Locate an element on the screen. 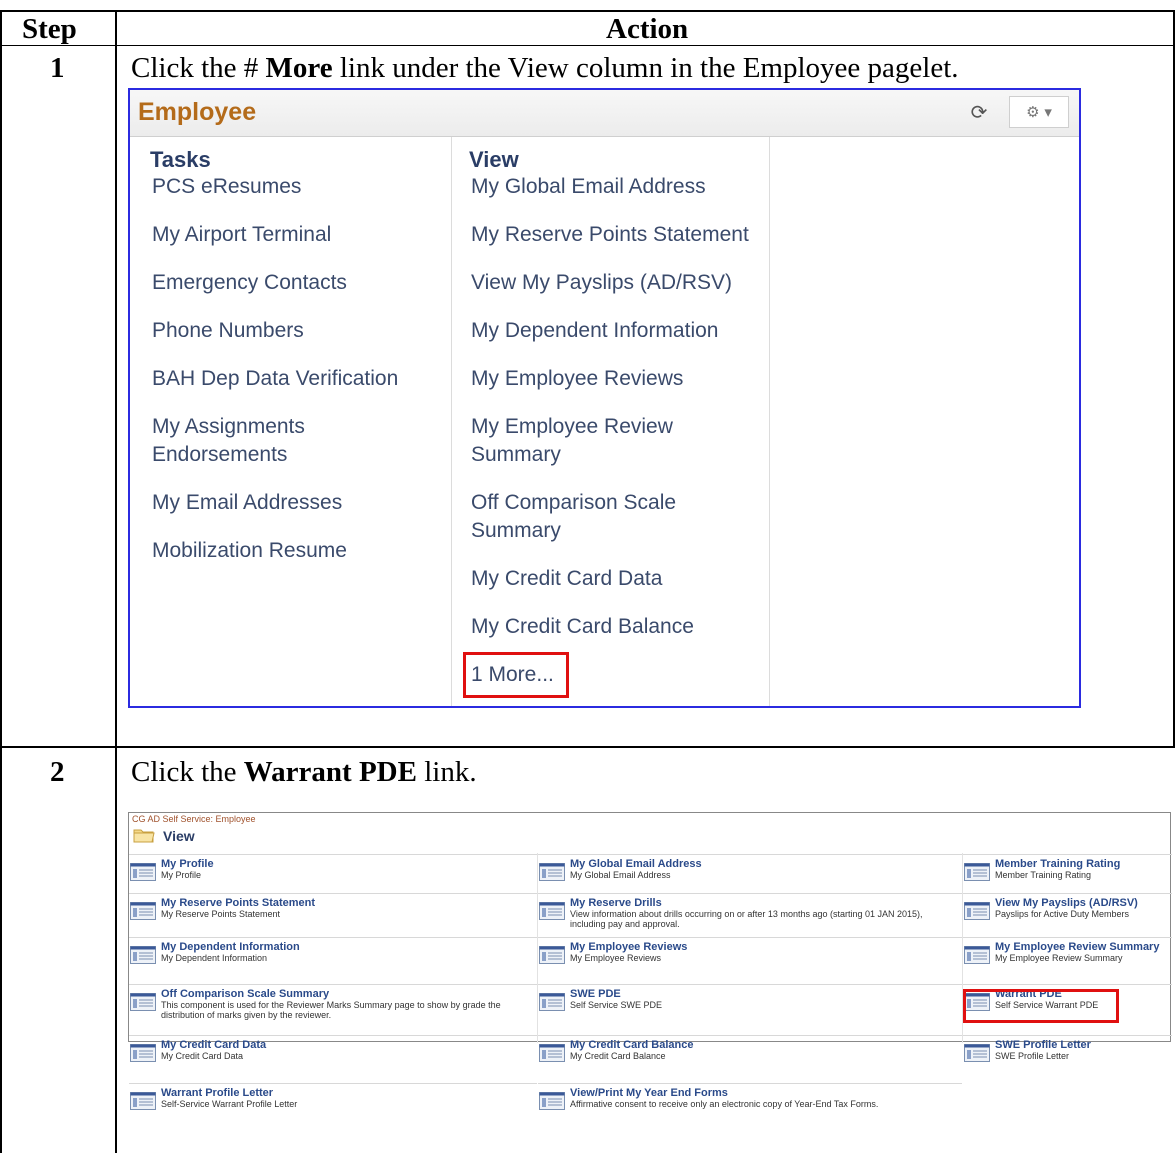  instruction-2-post: link. is located at coordinates (446, 772).